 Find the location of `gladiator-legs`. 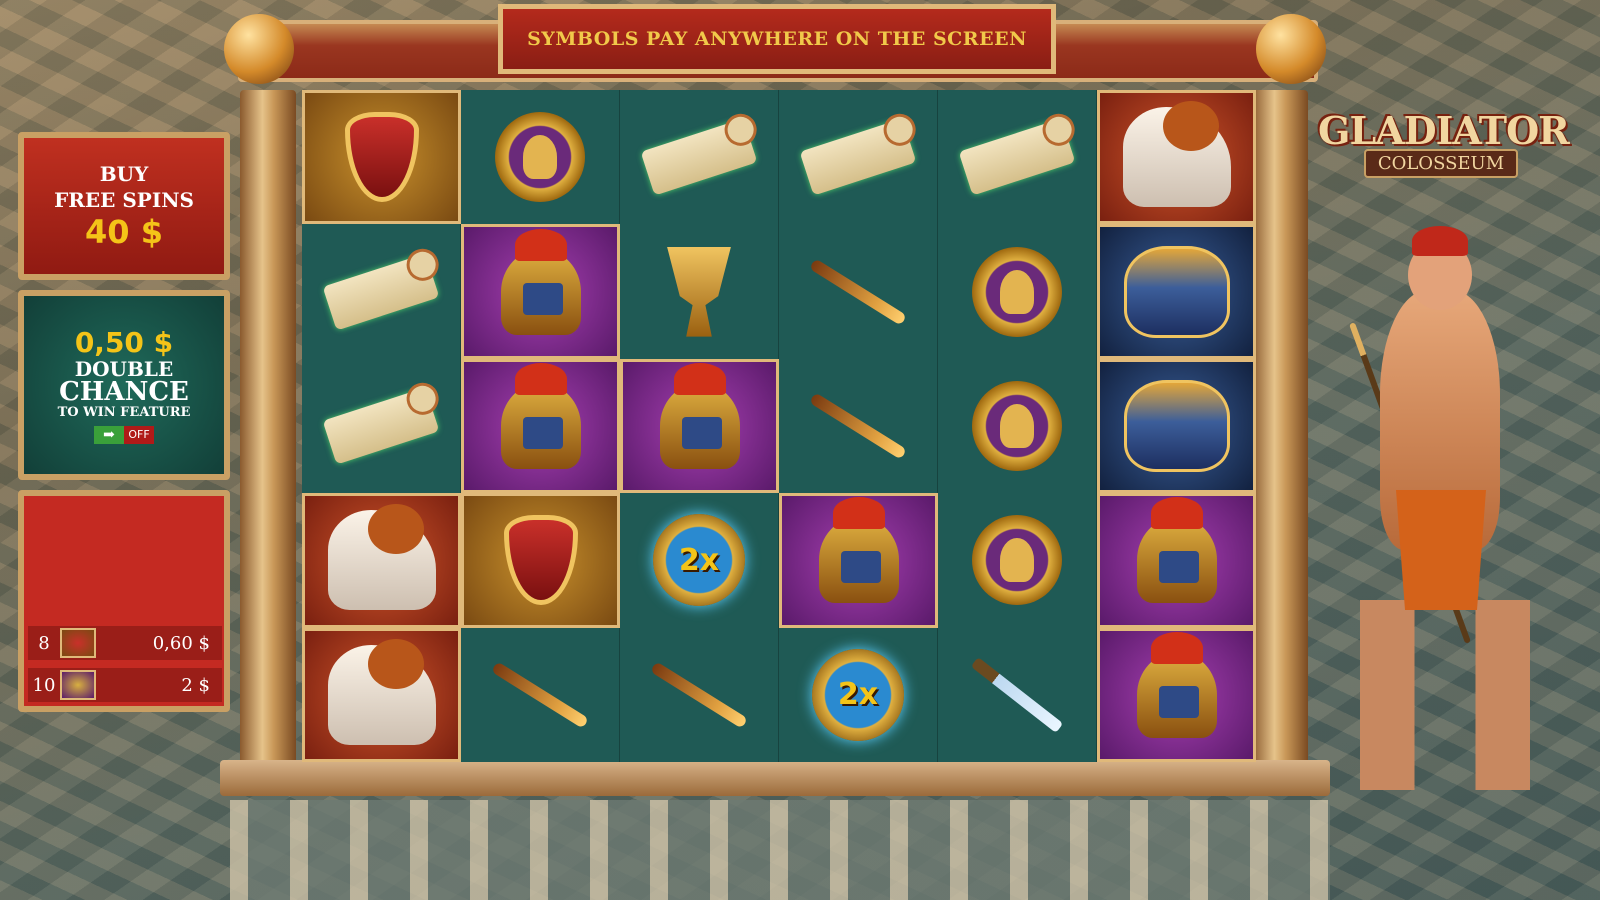

gladiator-legs is located at coordinates (1445, 695).